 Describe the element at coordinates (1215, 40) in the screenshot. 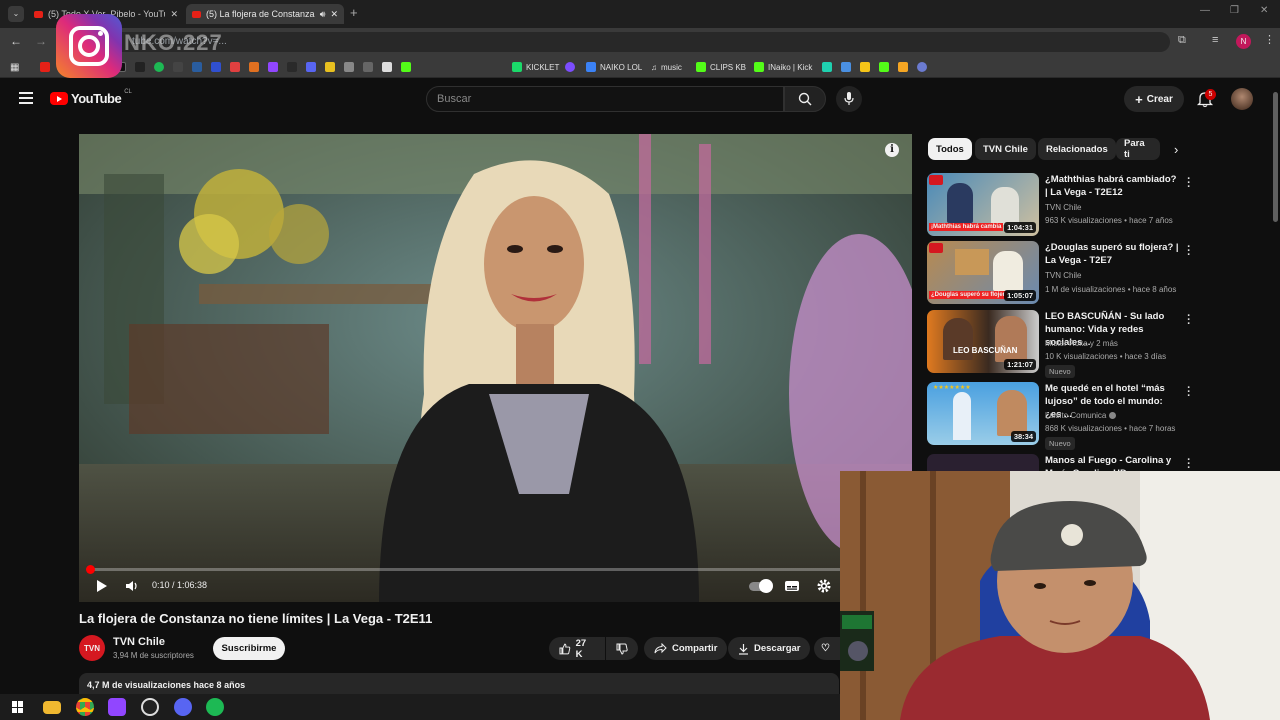

I see `media-controls-icon: ≡` at that location.